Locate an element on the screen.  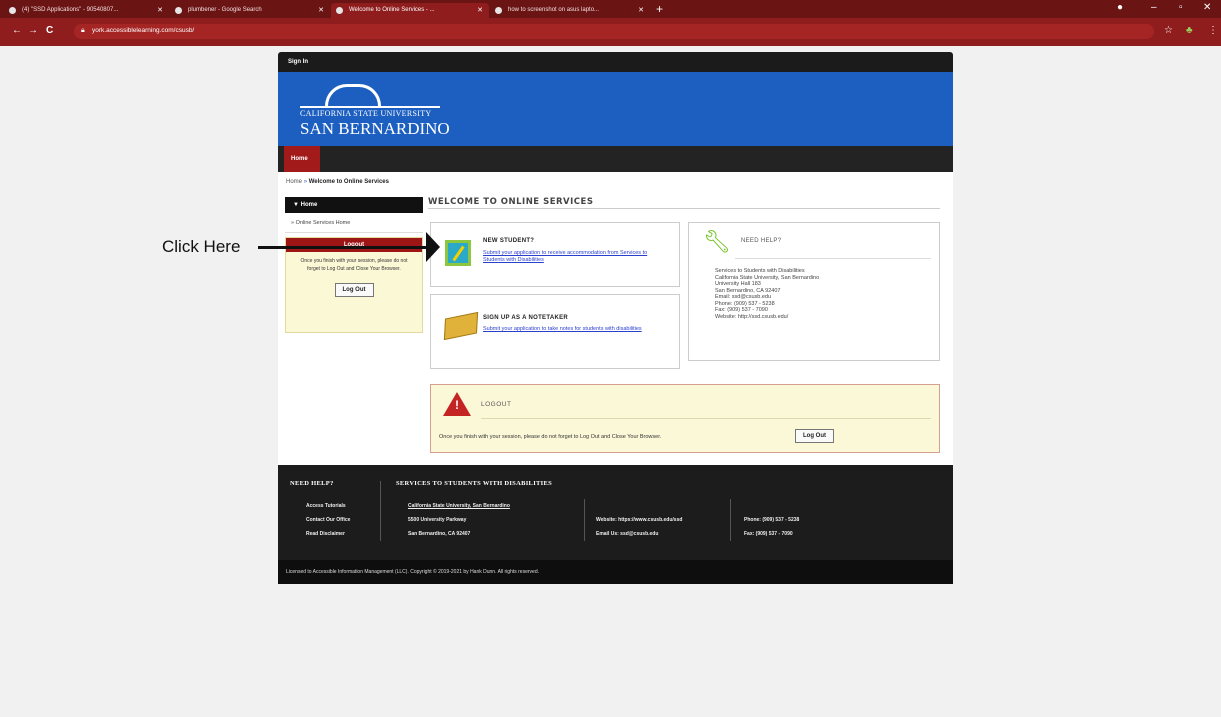
logo-text-line2: SAN BERNARDINO is located at coordinates (375, 129).